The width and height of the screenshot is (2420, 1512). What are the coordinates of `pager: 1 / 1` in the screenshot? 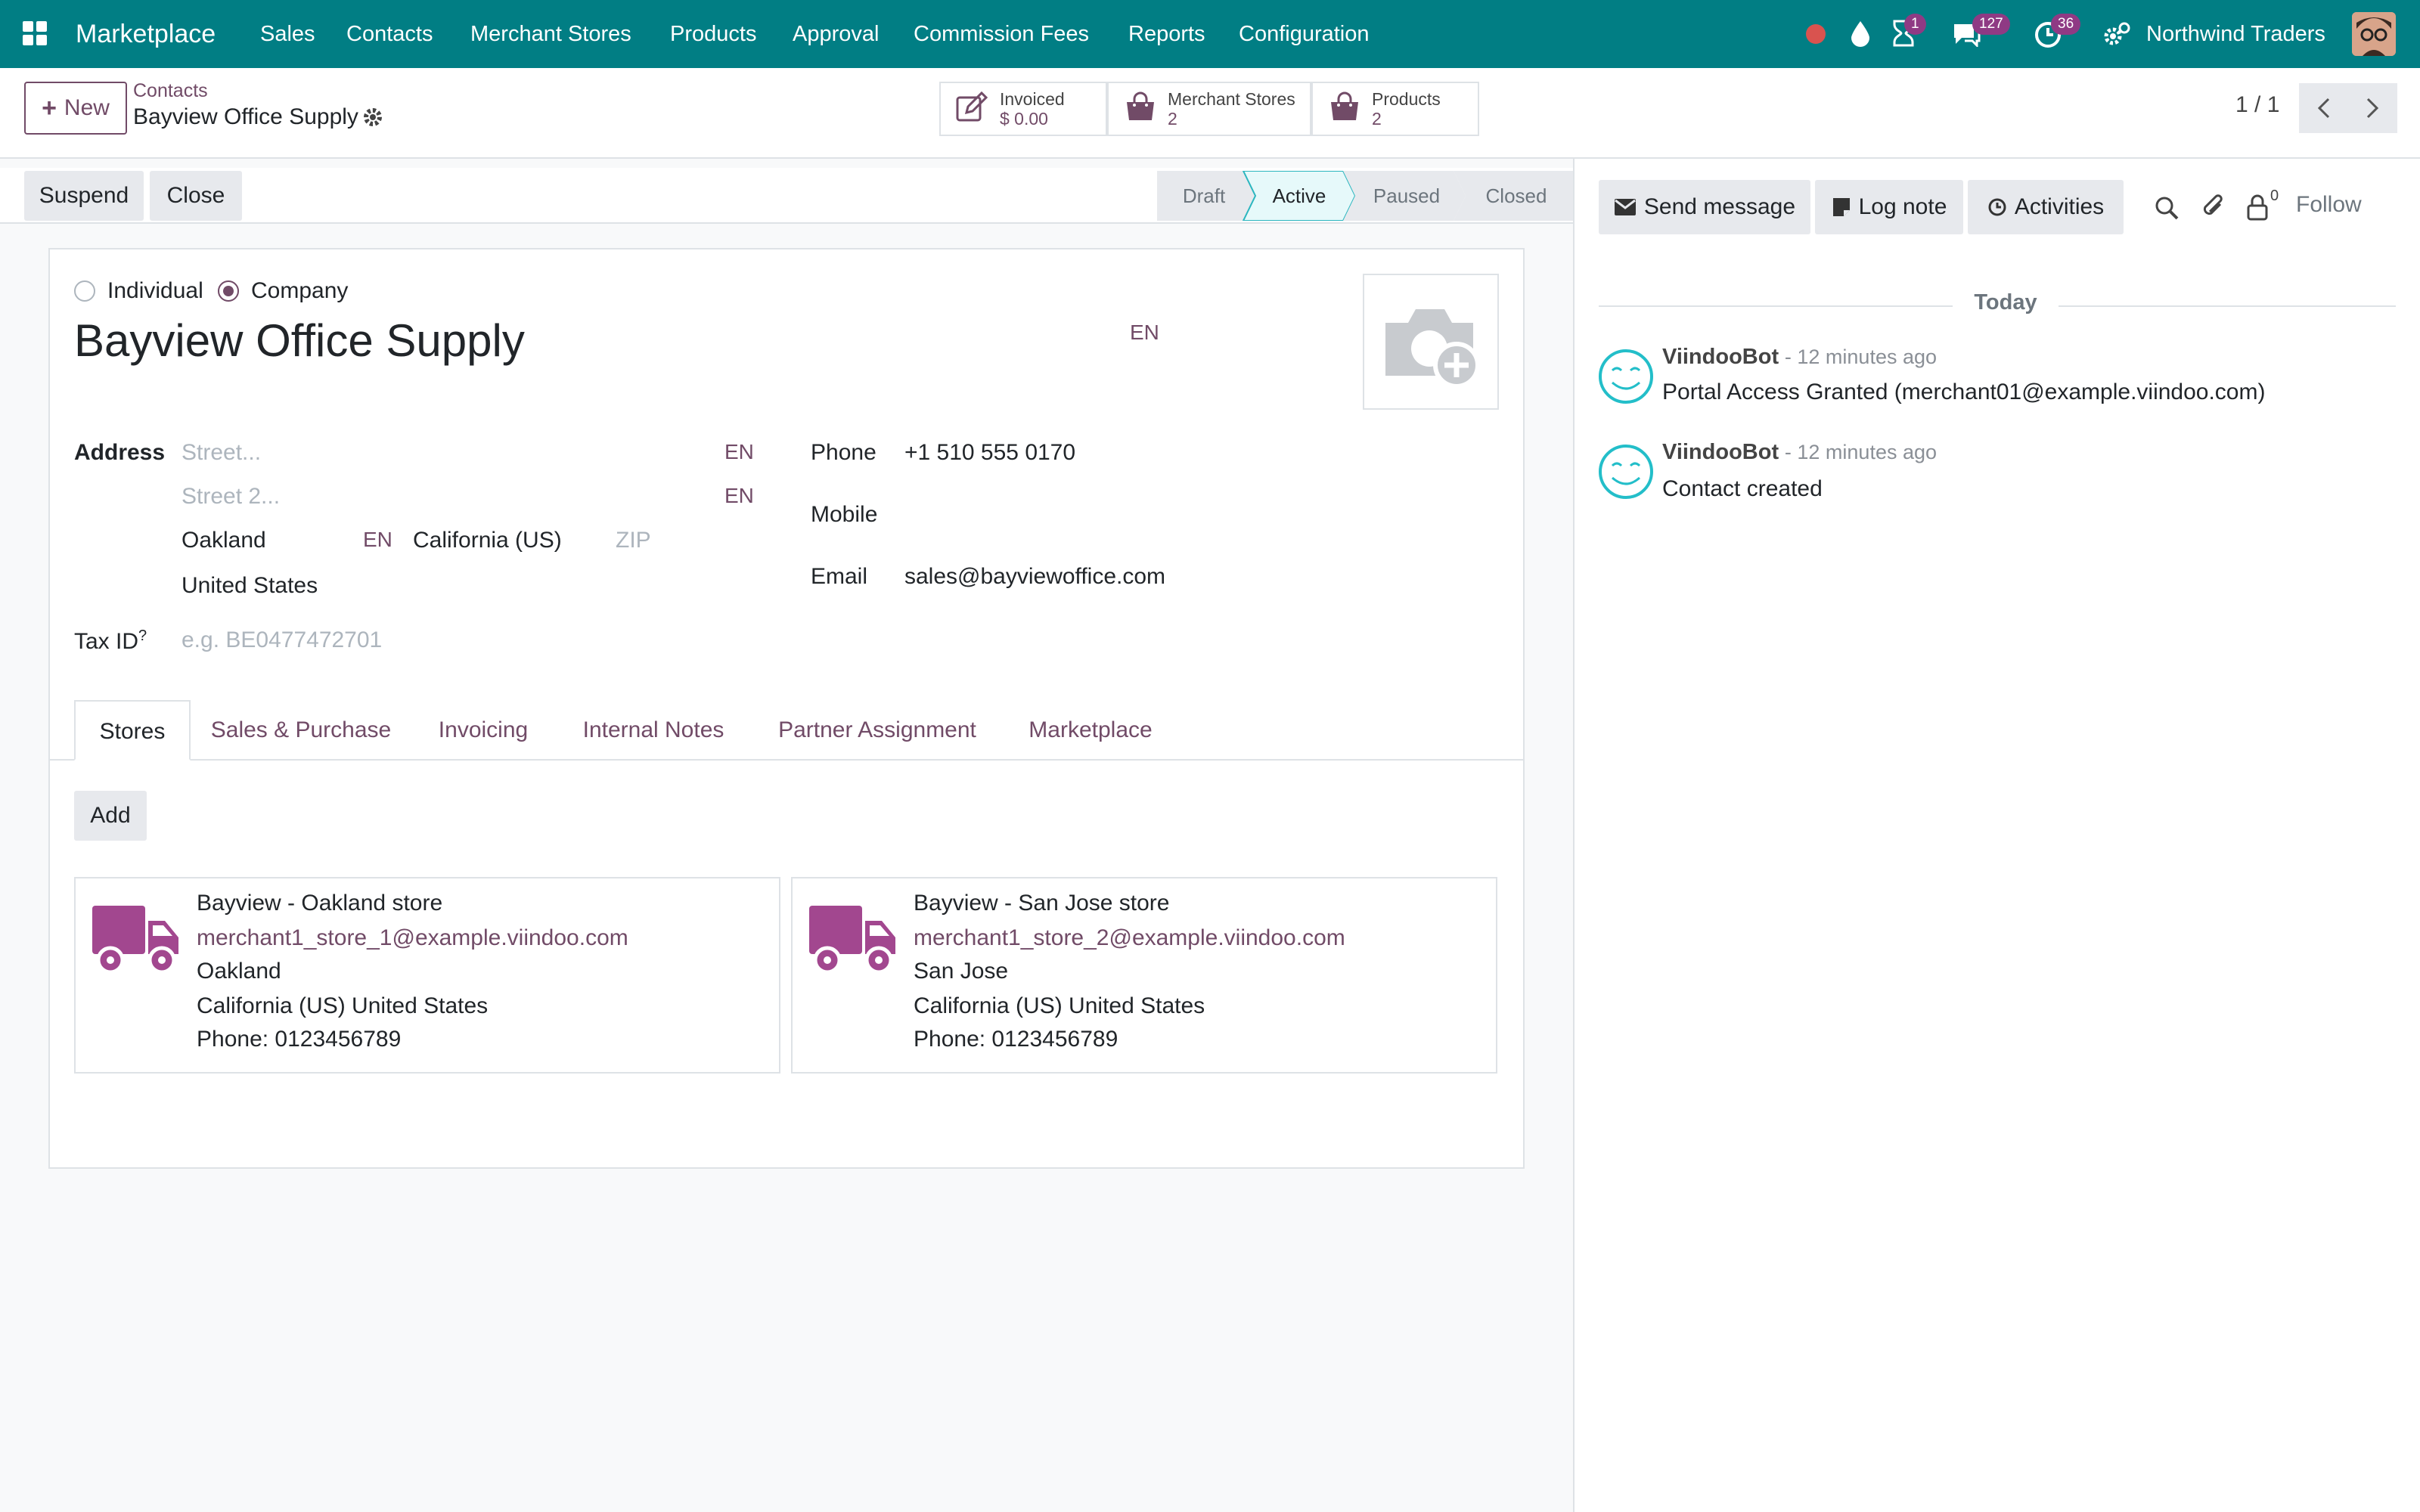 It's located at (2257, 105).